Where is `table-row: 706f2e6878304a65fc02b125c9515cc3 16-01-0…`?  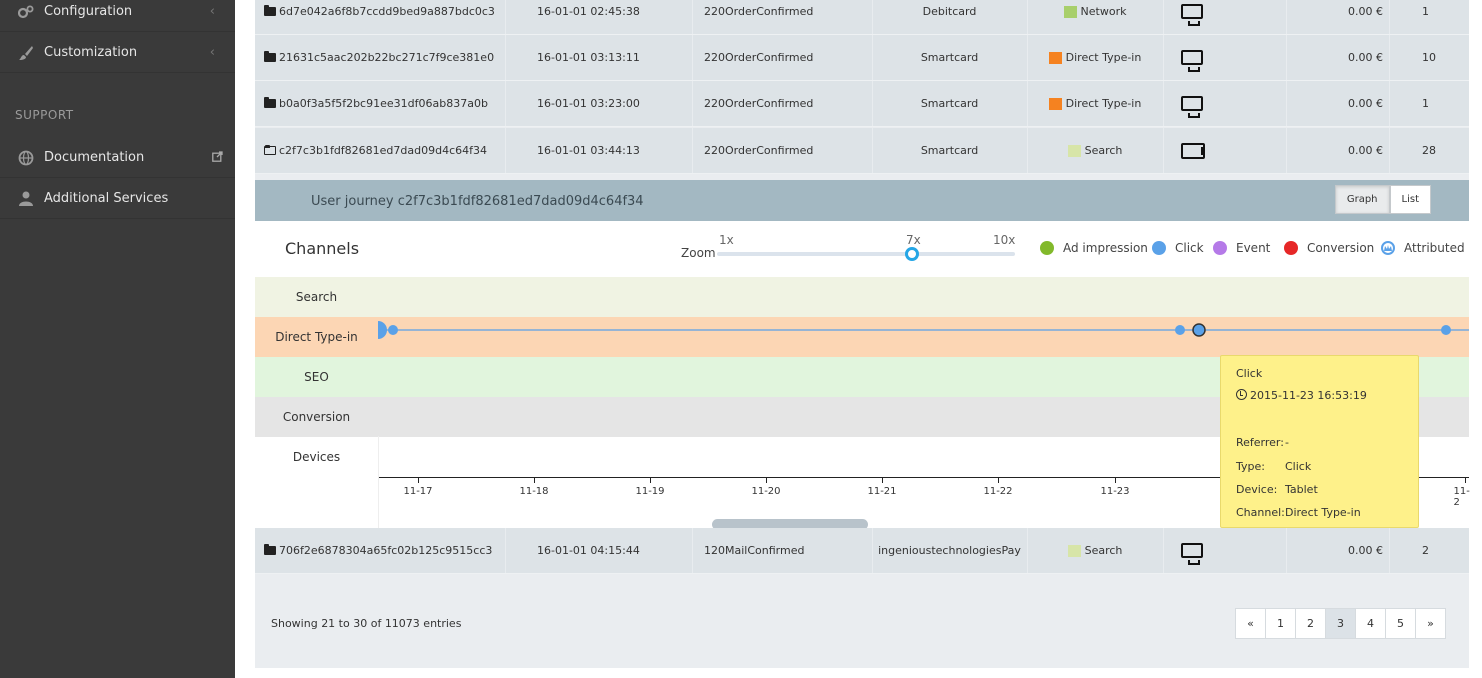
table-row: 706f2e6878304a65fc02b125c9515cc3 16-01-0… is located at coordinates (862, 551).